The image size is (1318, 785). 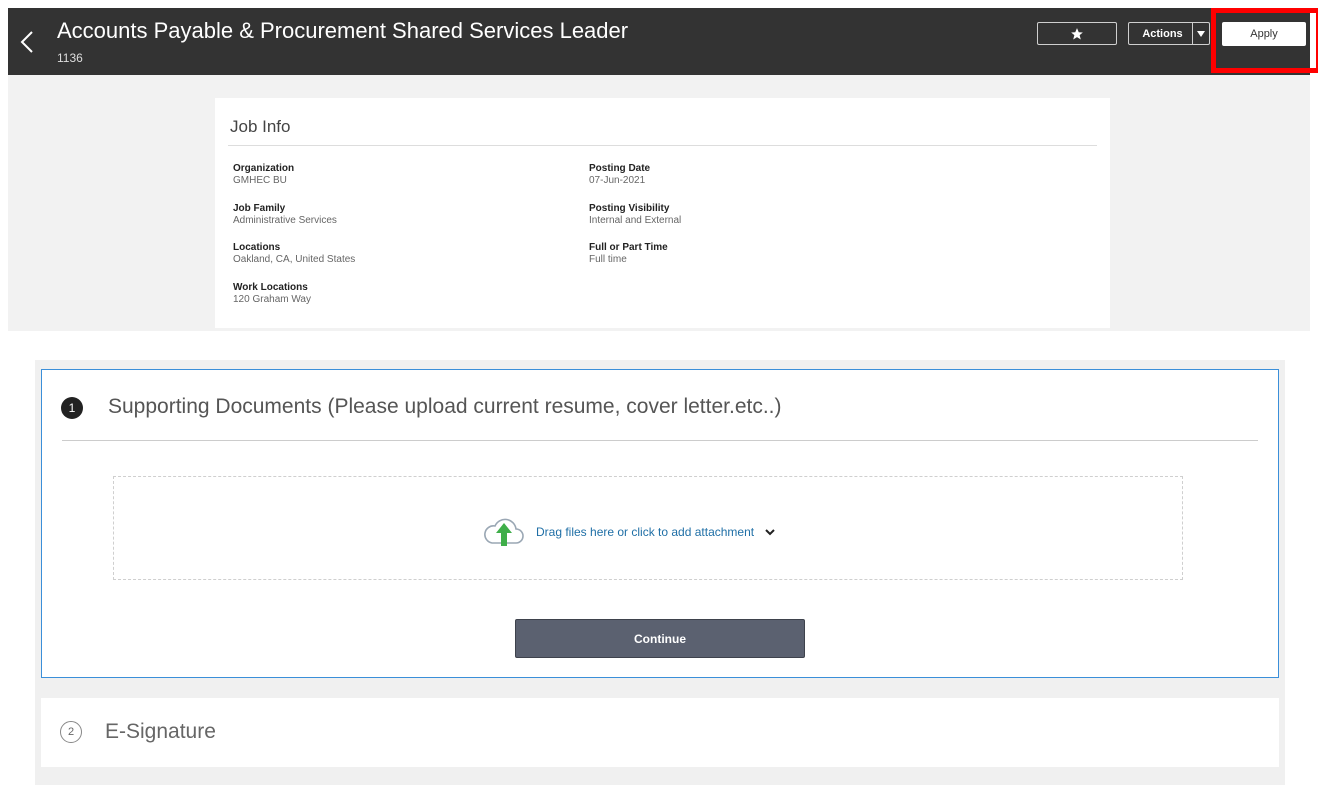 What do you see at coordinates (629, 208) in the screenshot?
I see `field-label: Posting Visibility` at bounding box center [629, 208].